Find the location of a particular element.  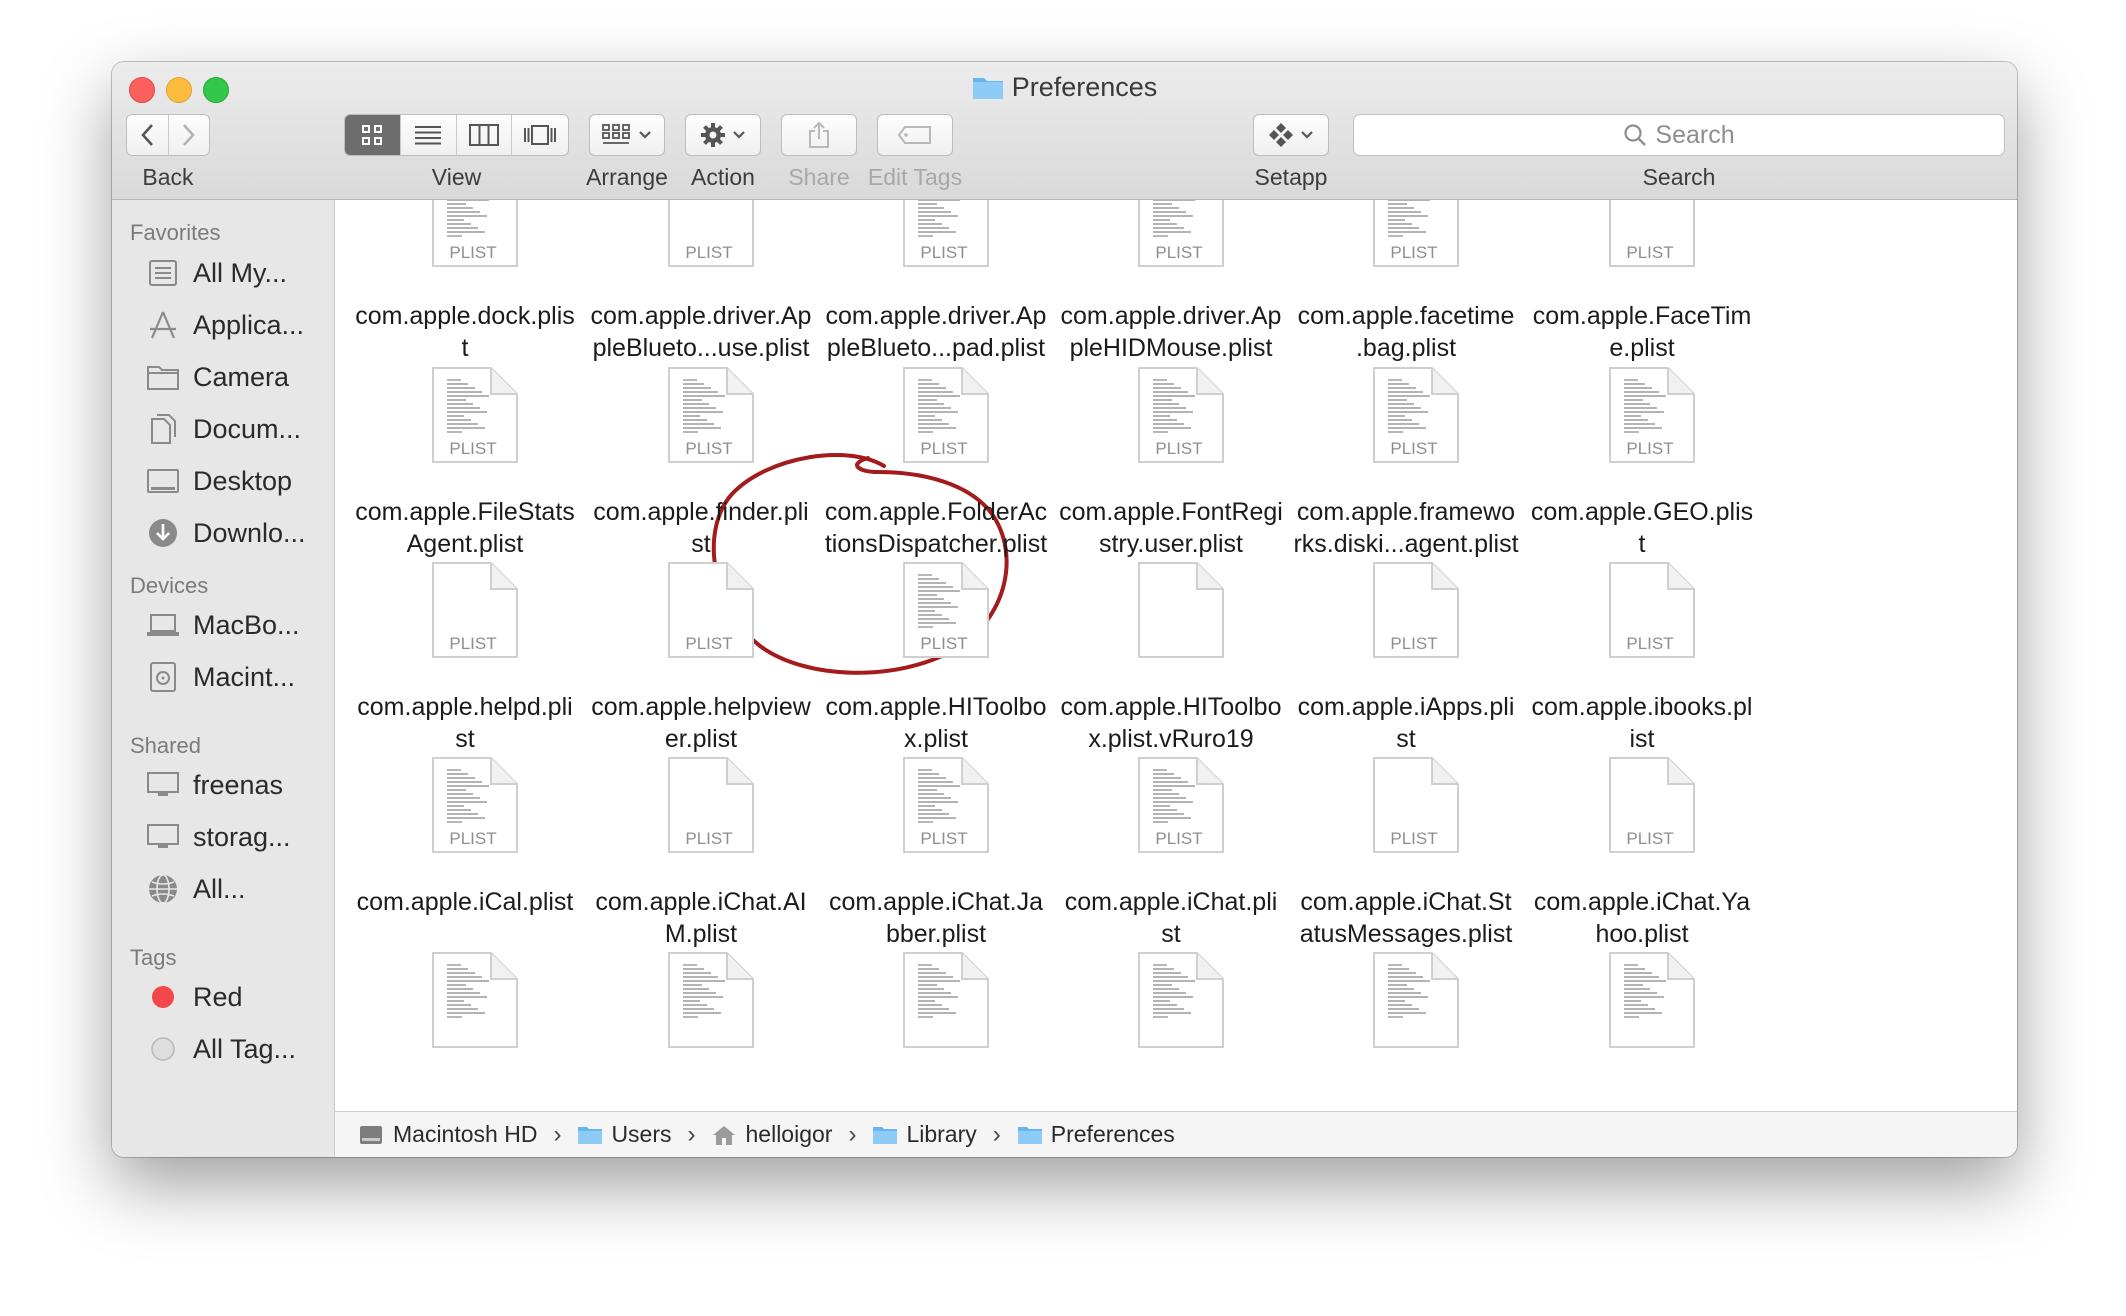

edit-tags-button is located at coordinates (915, 135).